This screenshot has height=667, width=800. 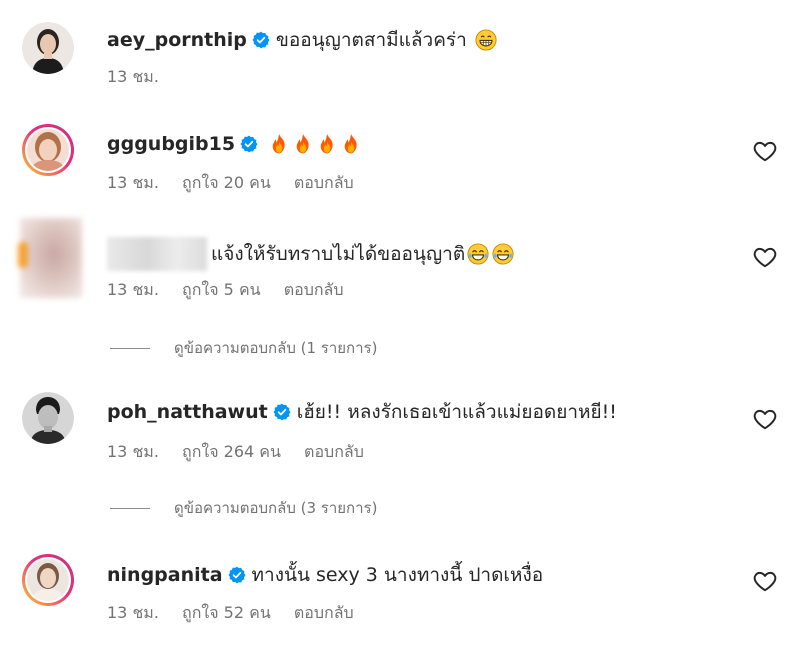 What do you see at coordinates (171, 144) in the screenshot?
I see `username: gggubgib15` at bounding box center [171, 144].